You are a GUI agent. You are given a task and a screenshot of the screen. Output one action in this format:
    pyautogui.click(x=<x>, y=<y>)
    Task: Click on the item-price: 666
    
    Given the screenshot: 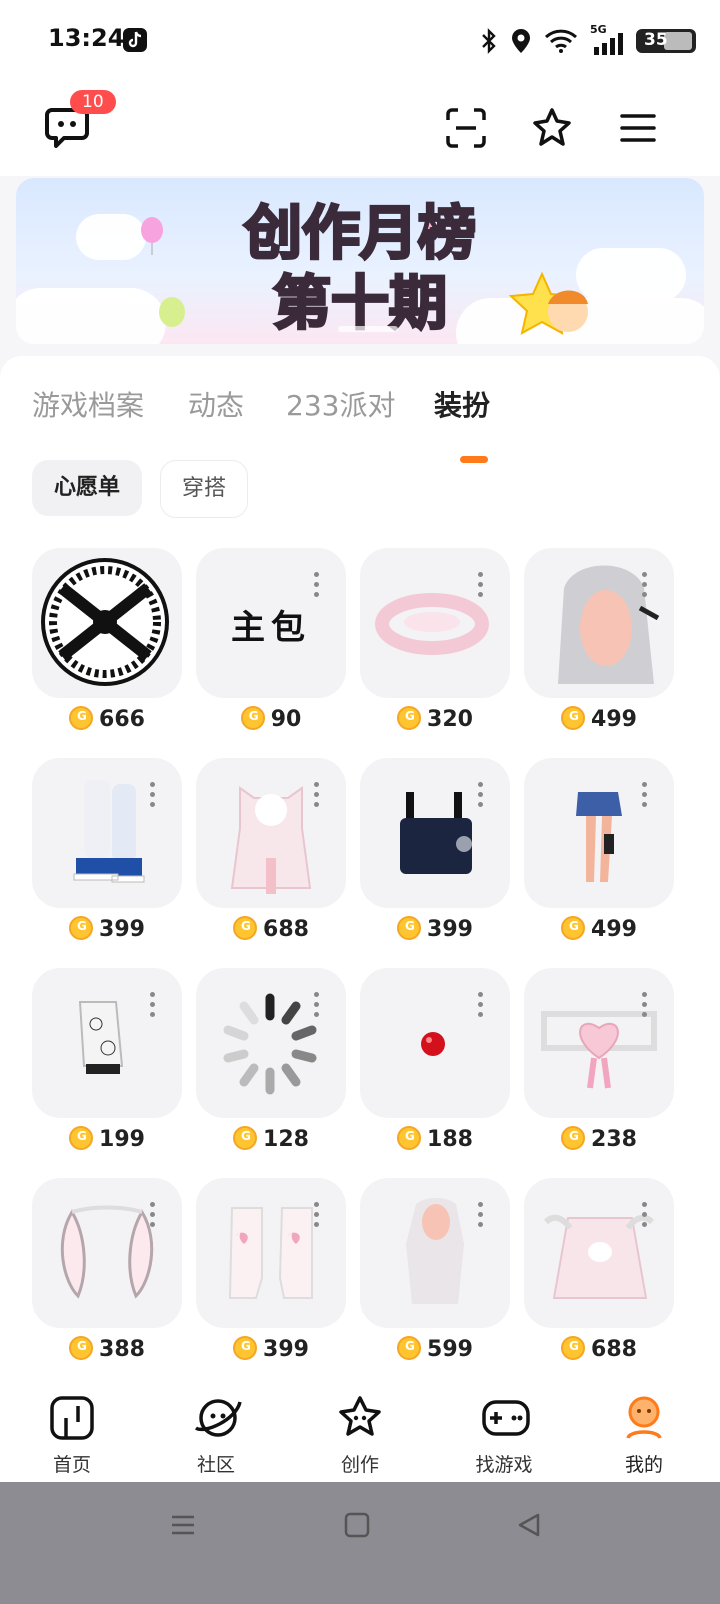 What is the action you would take?
    pyautogui.click(x=107, y=719)
    